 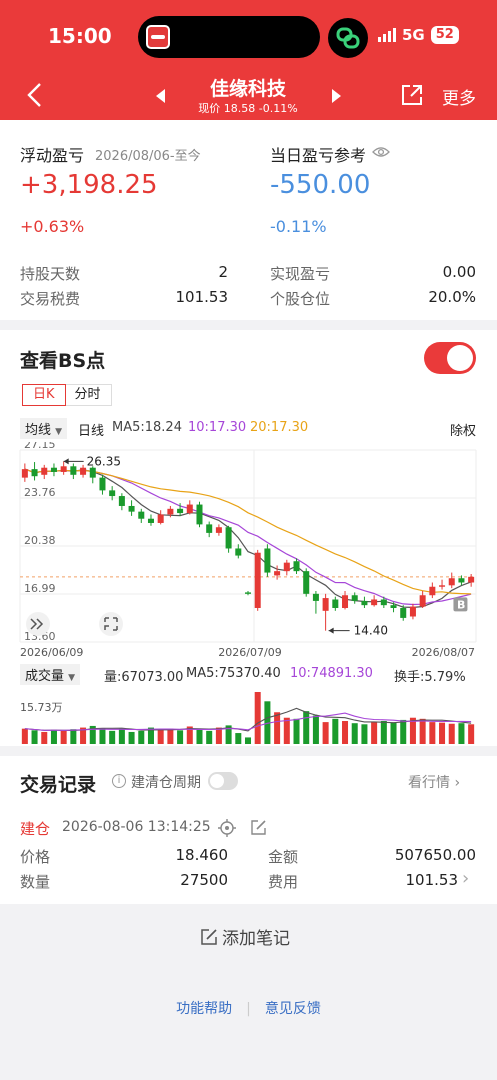 I want to click on note-edit-icon, so click(x=209, y=936).